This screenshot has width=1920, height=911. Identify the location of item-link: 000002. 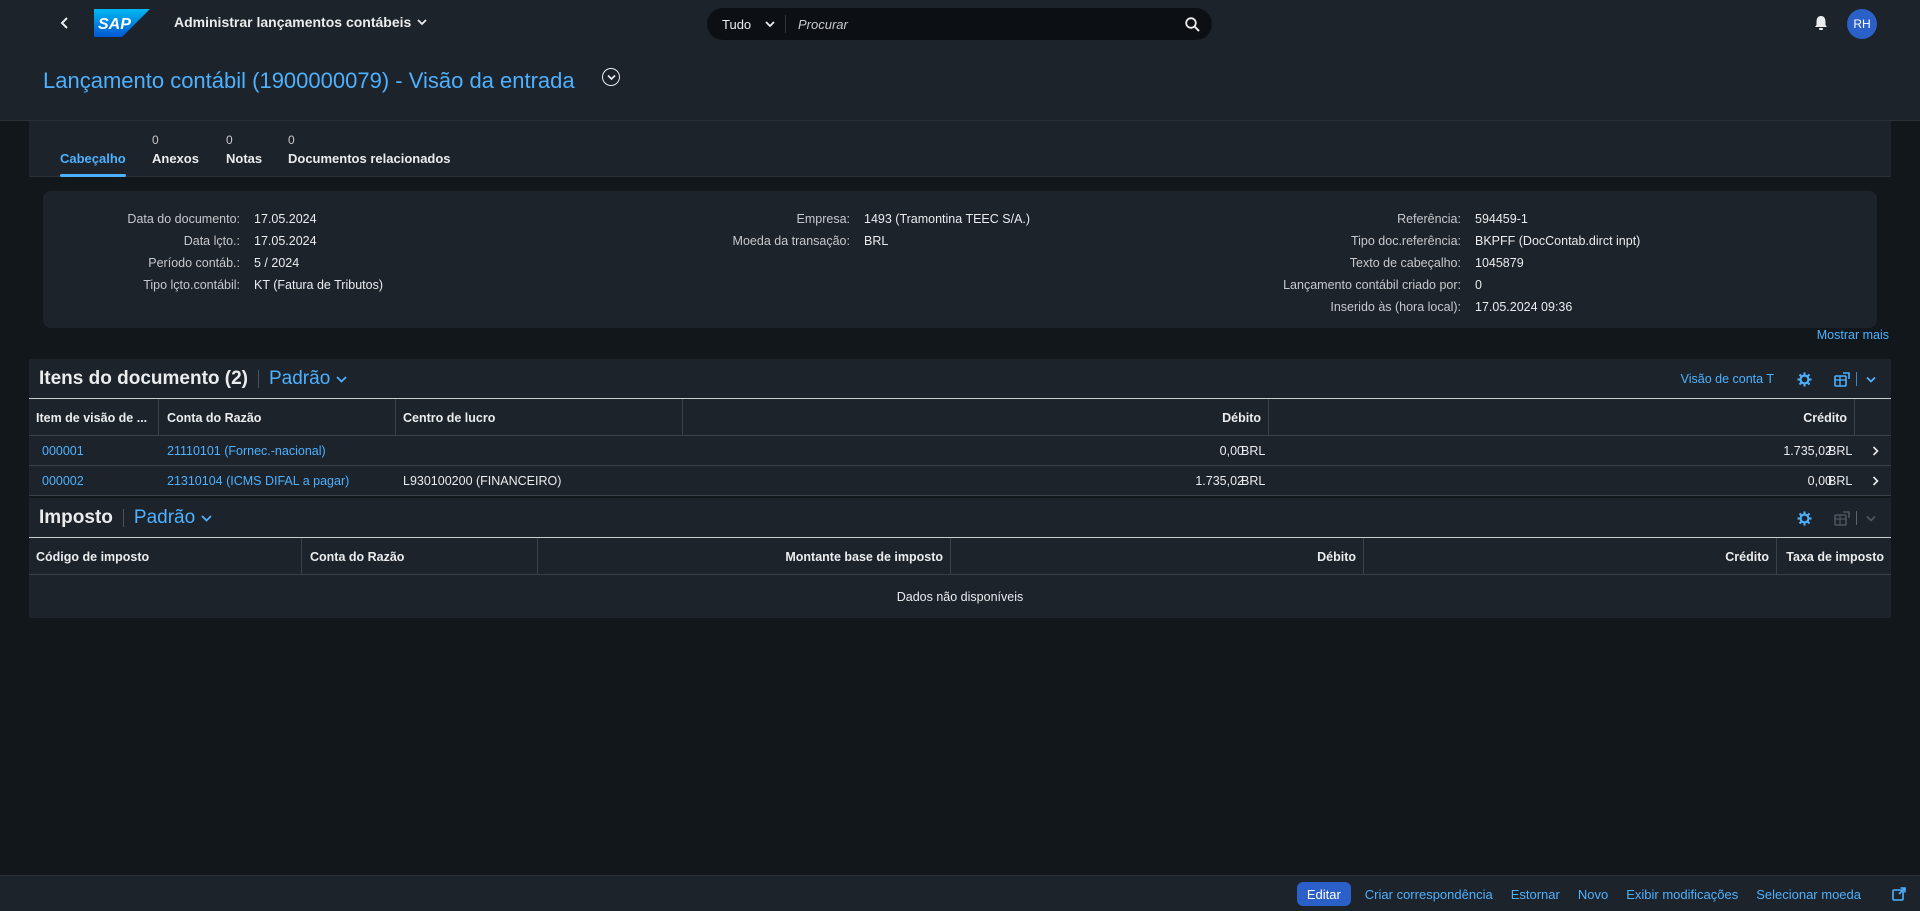
(63, 481).